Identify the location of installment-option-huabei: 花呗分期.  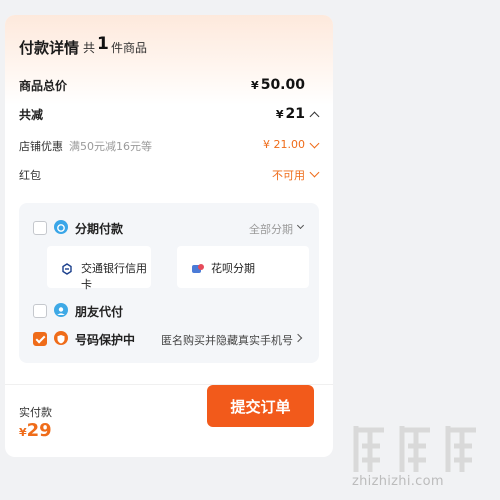
(243, 267).